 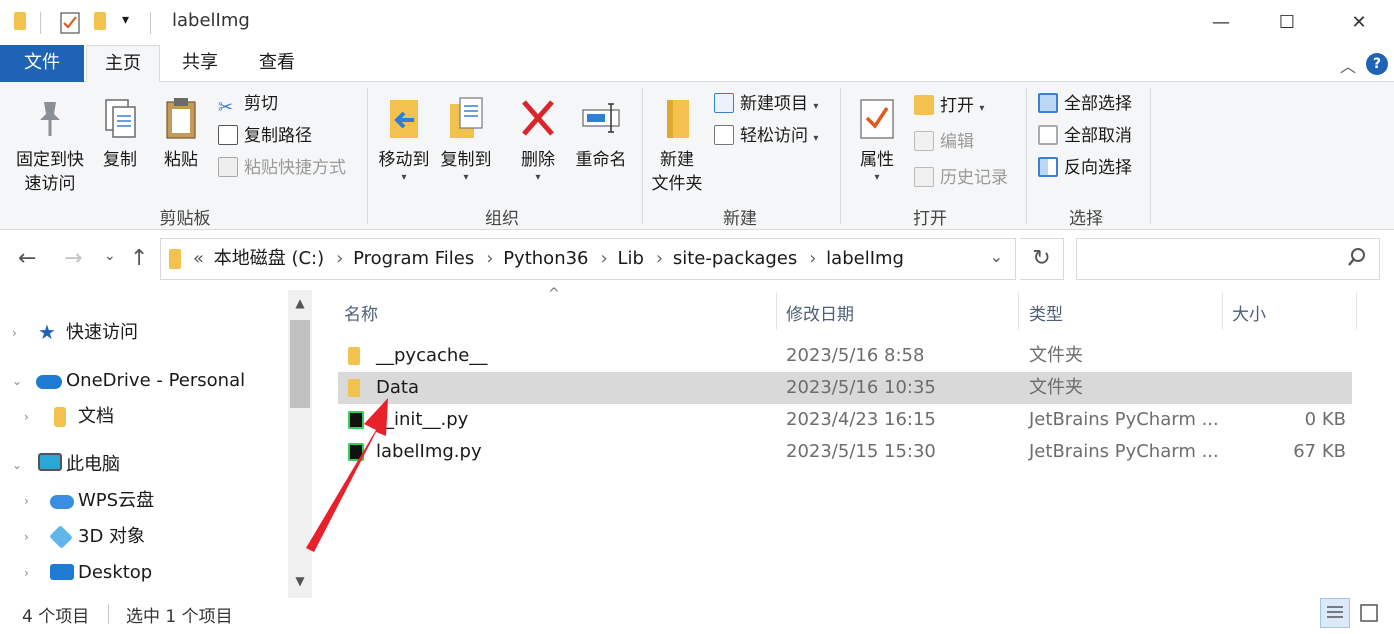 What do you see at coordinates (697, 616) in the screenshot?
I see `status-bar: 4 个项目 选中 1 个项目` at bounding box center [697, 616].